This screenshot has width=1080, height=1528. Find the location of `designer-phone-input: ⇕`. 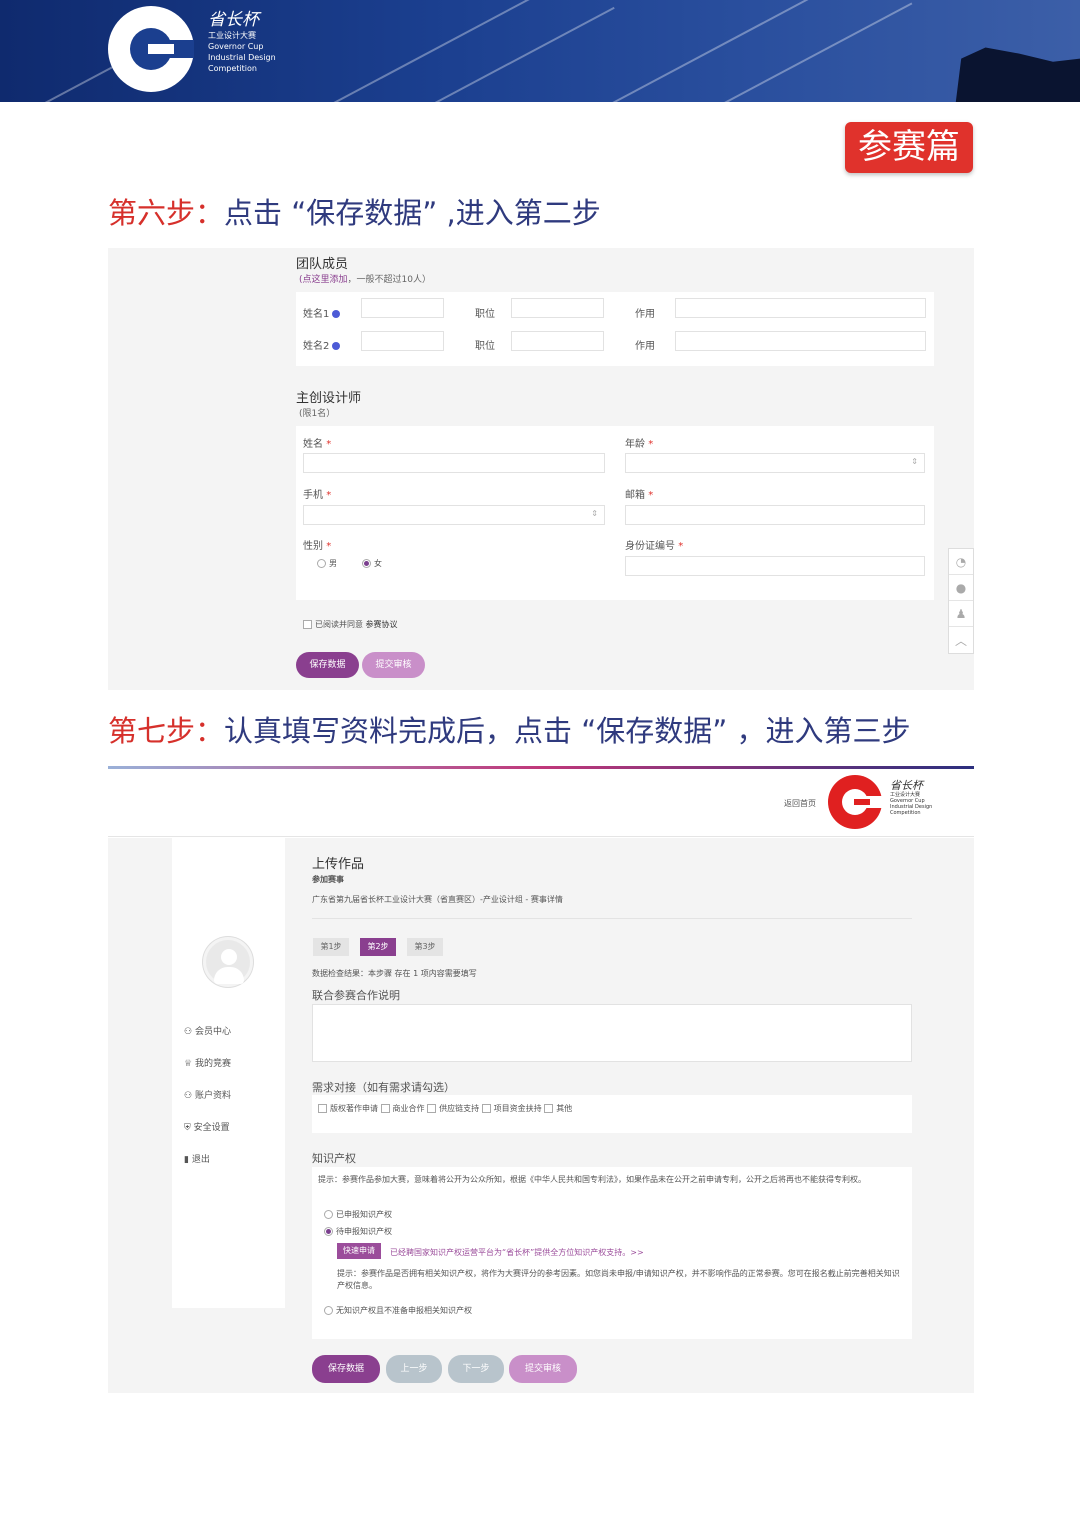

designer-phone-input: ⇕ is located at coordinates (454, 515).